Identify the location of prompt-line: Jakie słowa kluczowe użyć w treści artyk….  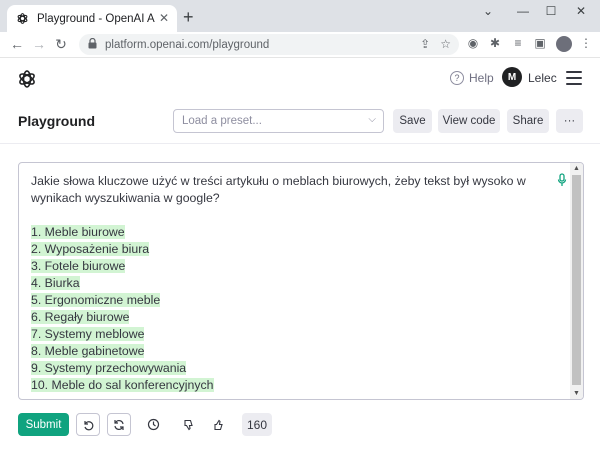
(278, 181).